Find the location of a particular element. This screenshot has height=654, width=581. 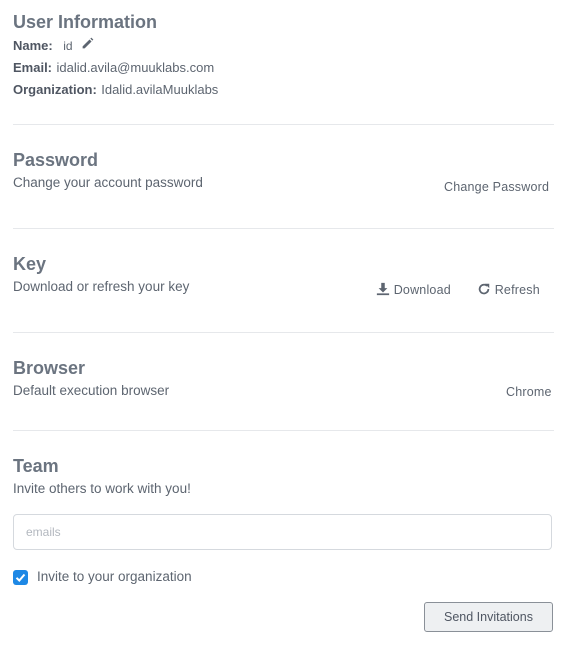

refresh-label: Refresh is located at coordinates (517, 289).